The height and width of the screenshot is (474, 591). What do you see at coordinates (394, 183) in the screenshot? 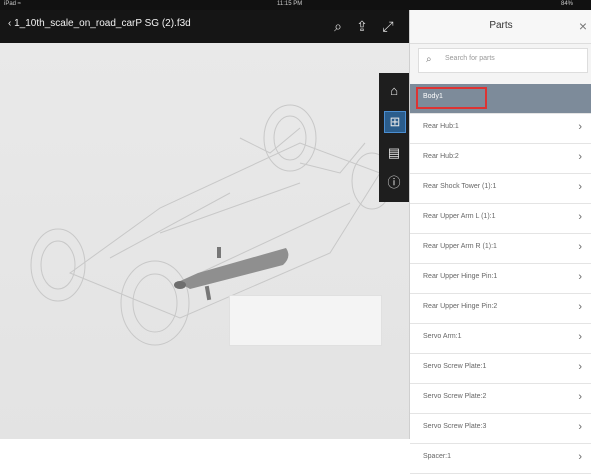
I see `info-icon: ⓘ` at bounding box center [394, 183].